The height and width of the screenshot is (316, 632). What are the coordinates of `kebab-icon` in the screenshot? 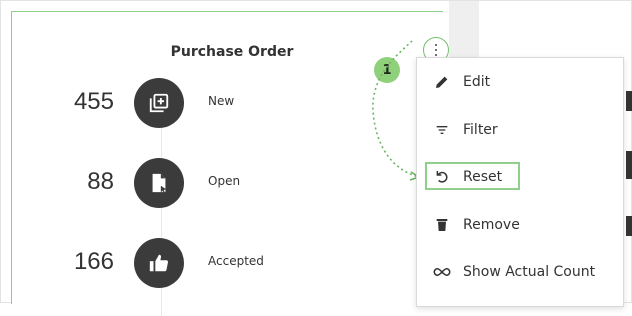 It's located at (436, 50).